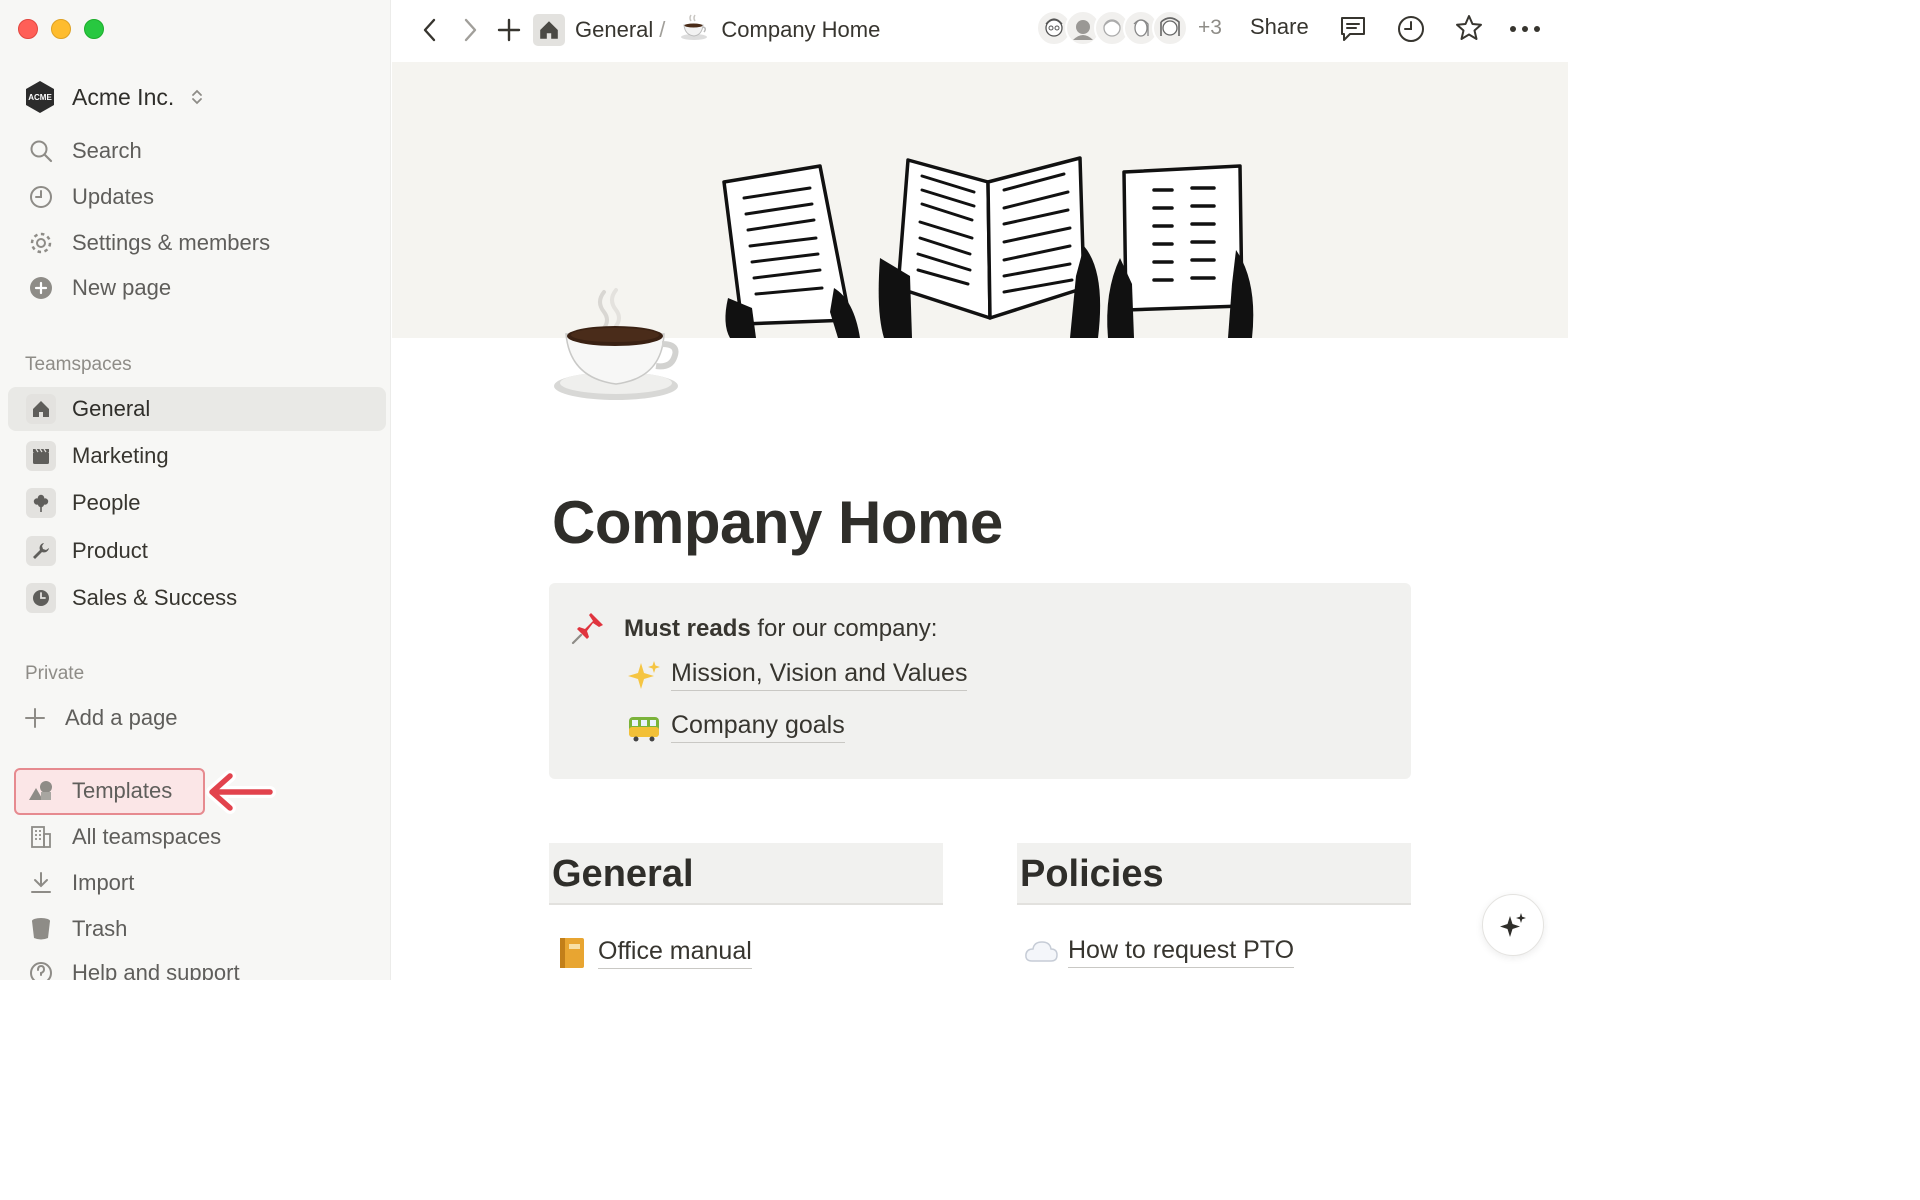 This screenshot has height=1200, width=1920. What do you see at coordinates (241, 792) in the screenshot?
I see `annotation-arrow-icon` at bounding box center [241, 792].